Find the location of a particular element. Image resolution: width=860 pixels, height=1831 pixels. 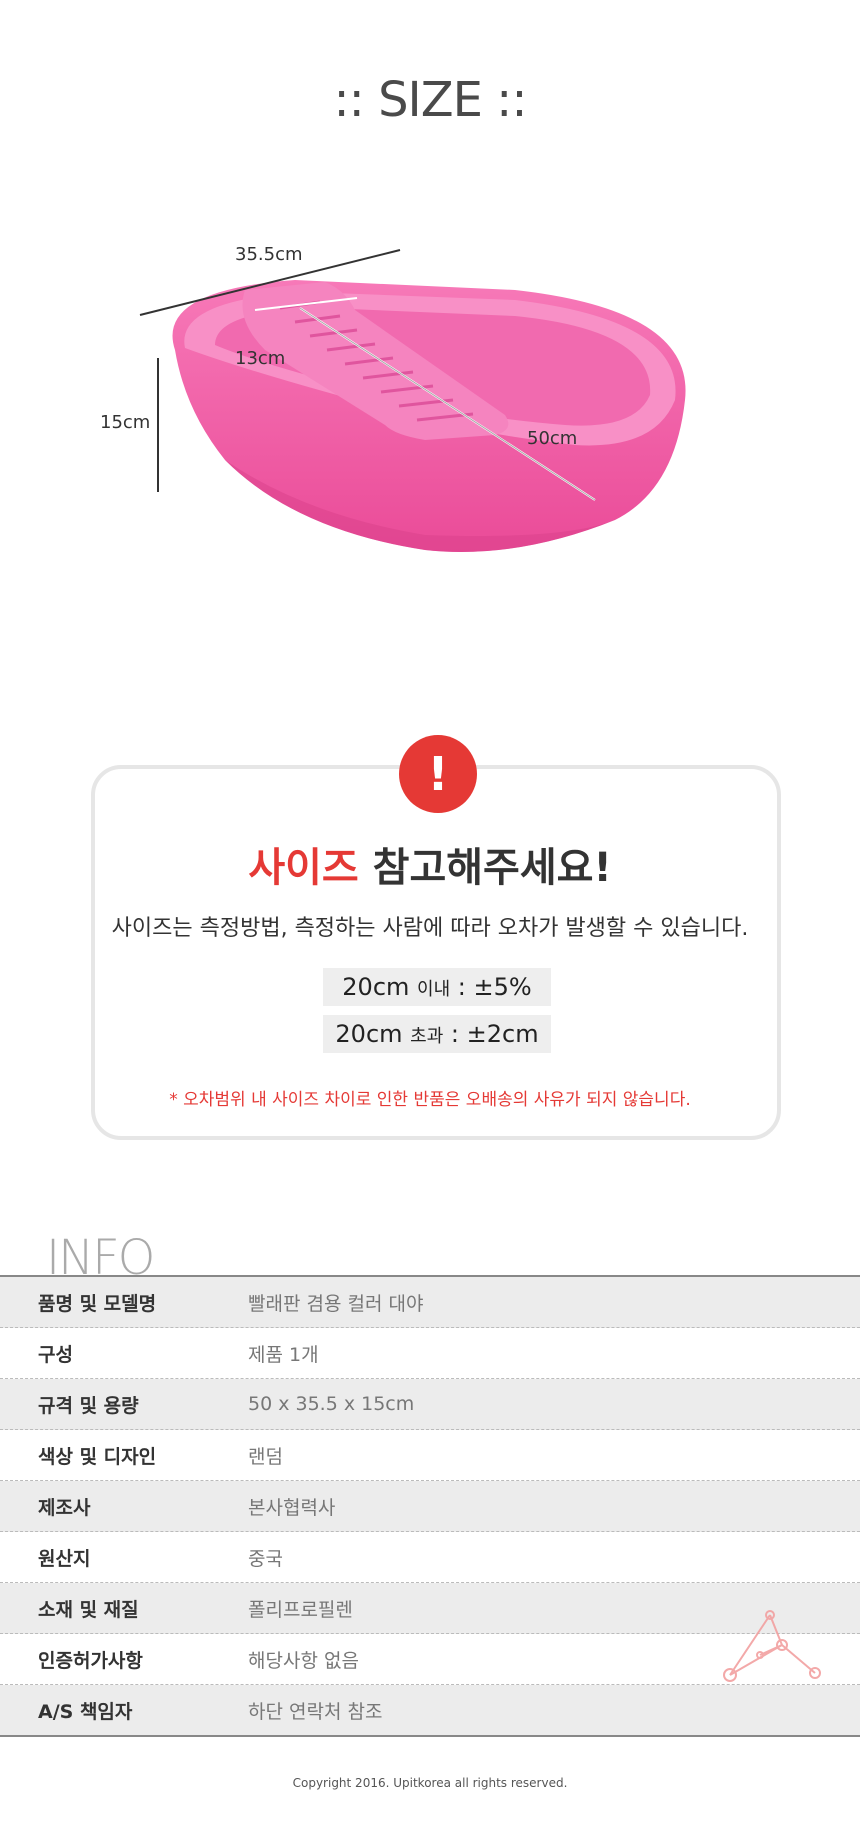

row-value: 랜덤 is located at coordinates (265, 1456).